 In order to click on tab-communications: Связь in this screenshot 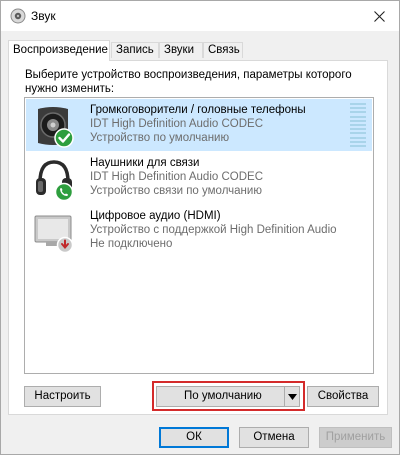, I will do `click(223, 50)`.